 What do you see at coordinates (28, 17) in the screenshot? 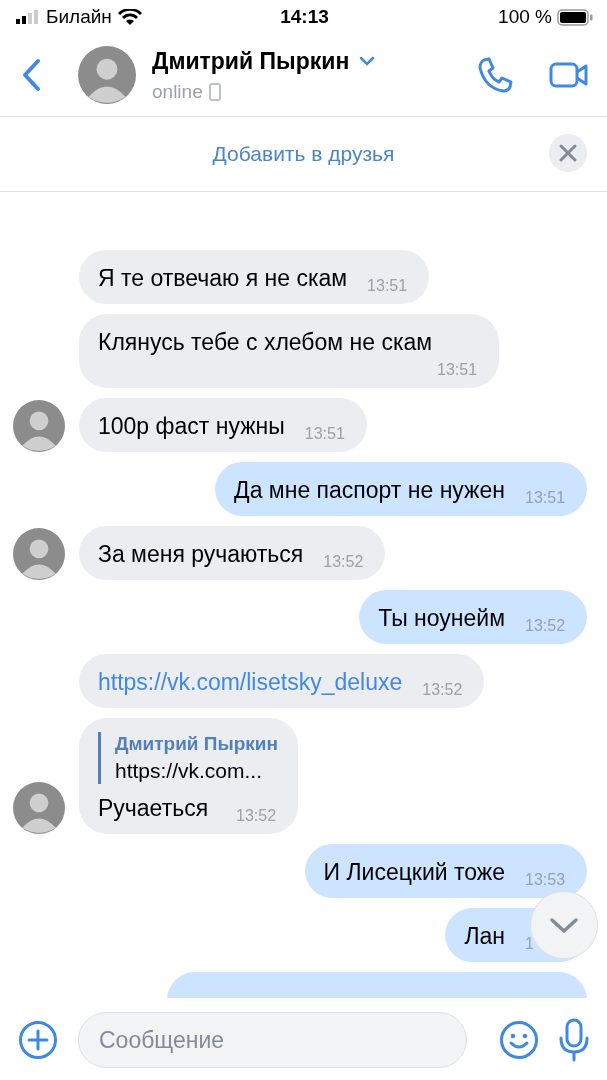
I see `signal-icon` at bounding box center [28, 17].